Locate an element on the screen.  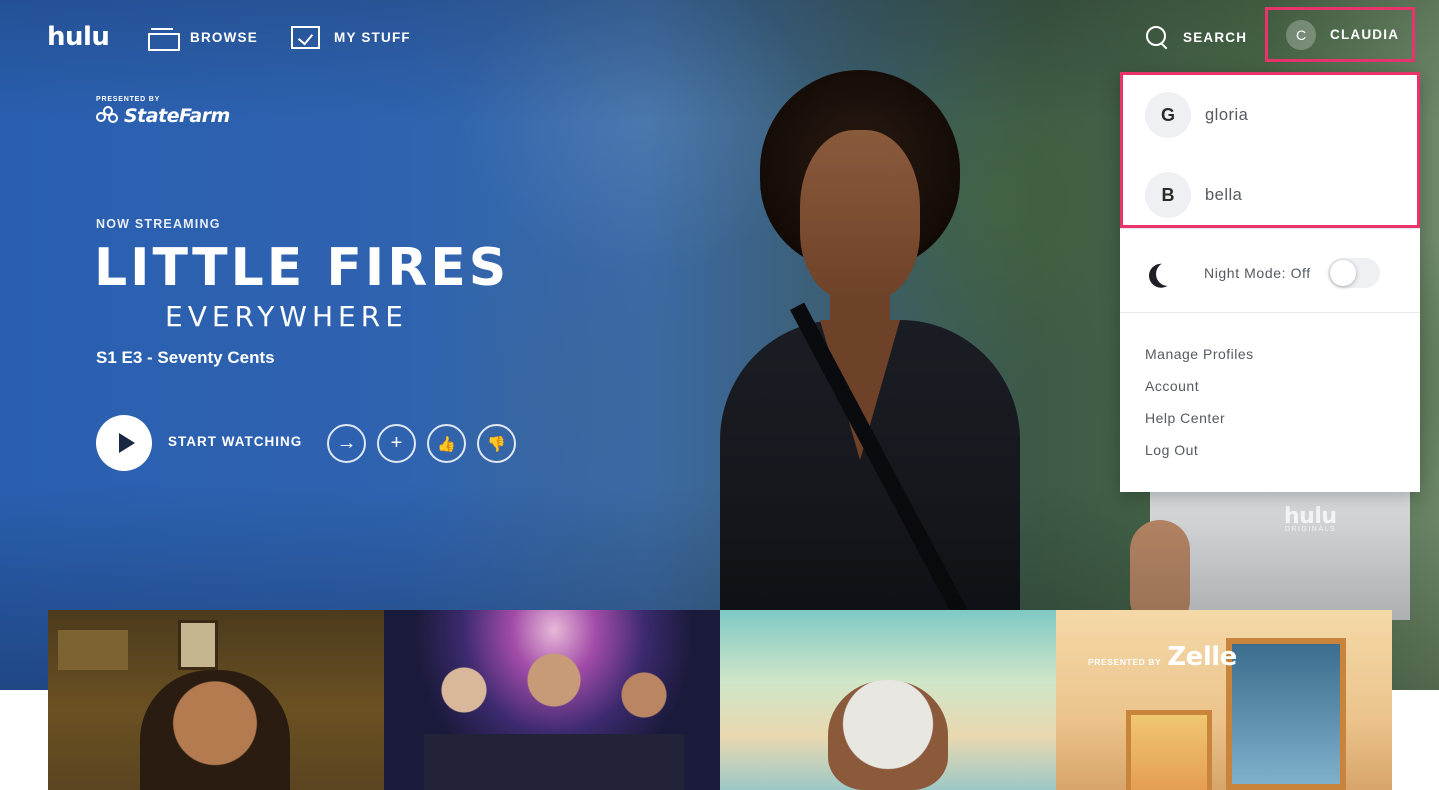
statefarm-ovals-icon is located at coordinates (108, 116).